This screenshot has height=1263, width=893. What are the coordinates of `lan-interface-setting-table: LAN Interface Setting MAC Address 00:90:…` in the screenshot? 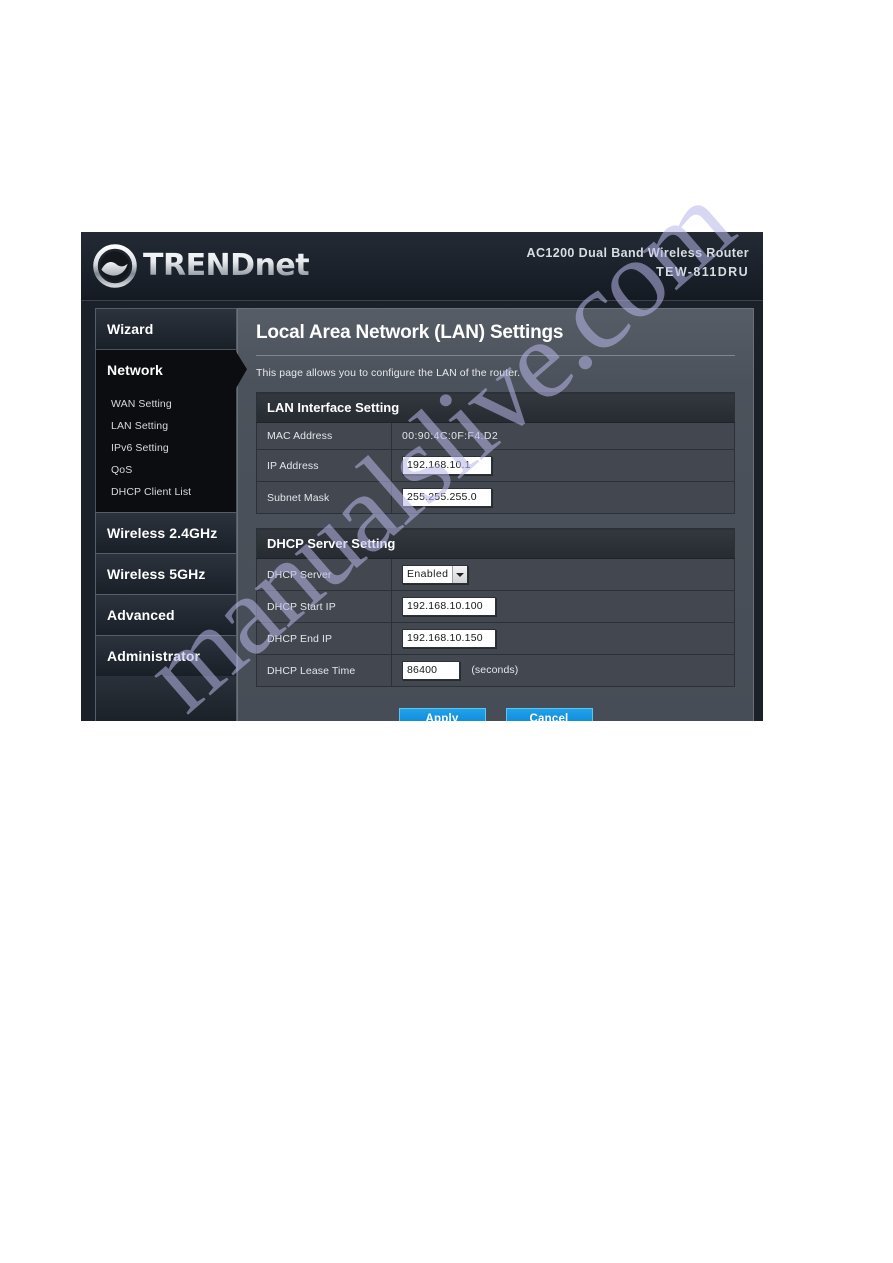 It's located at (495, 453).